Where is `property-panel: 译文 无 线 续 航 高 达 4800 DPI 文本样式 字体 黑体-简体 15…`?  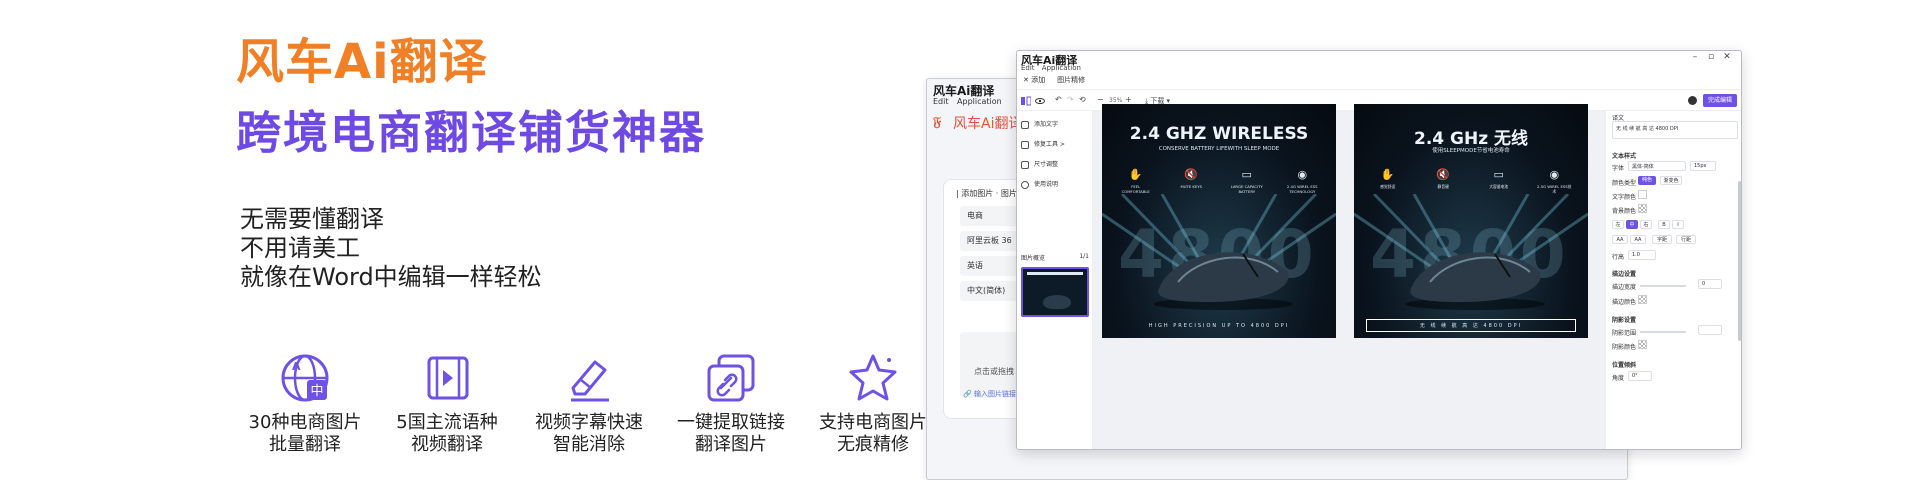
property-panel: 译文 无 线 续 航 高 达 4800 DPI 文本样式 字体 黑体-简体 15… is located at coordinates (1673, 280).